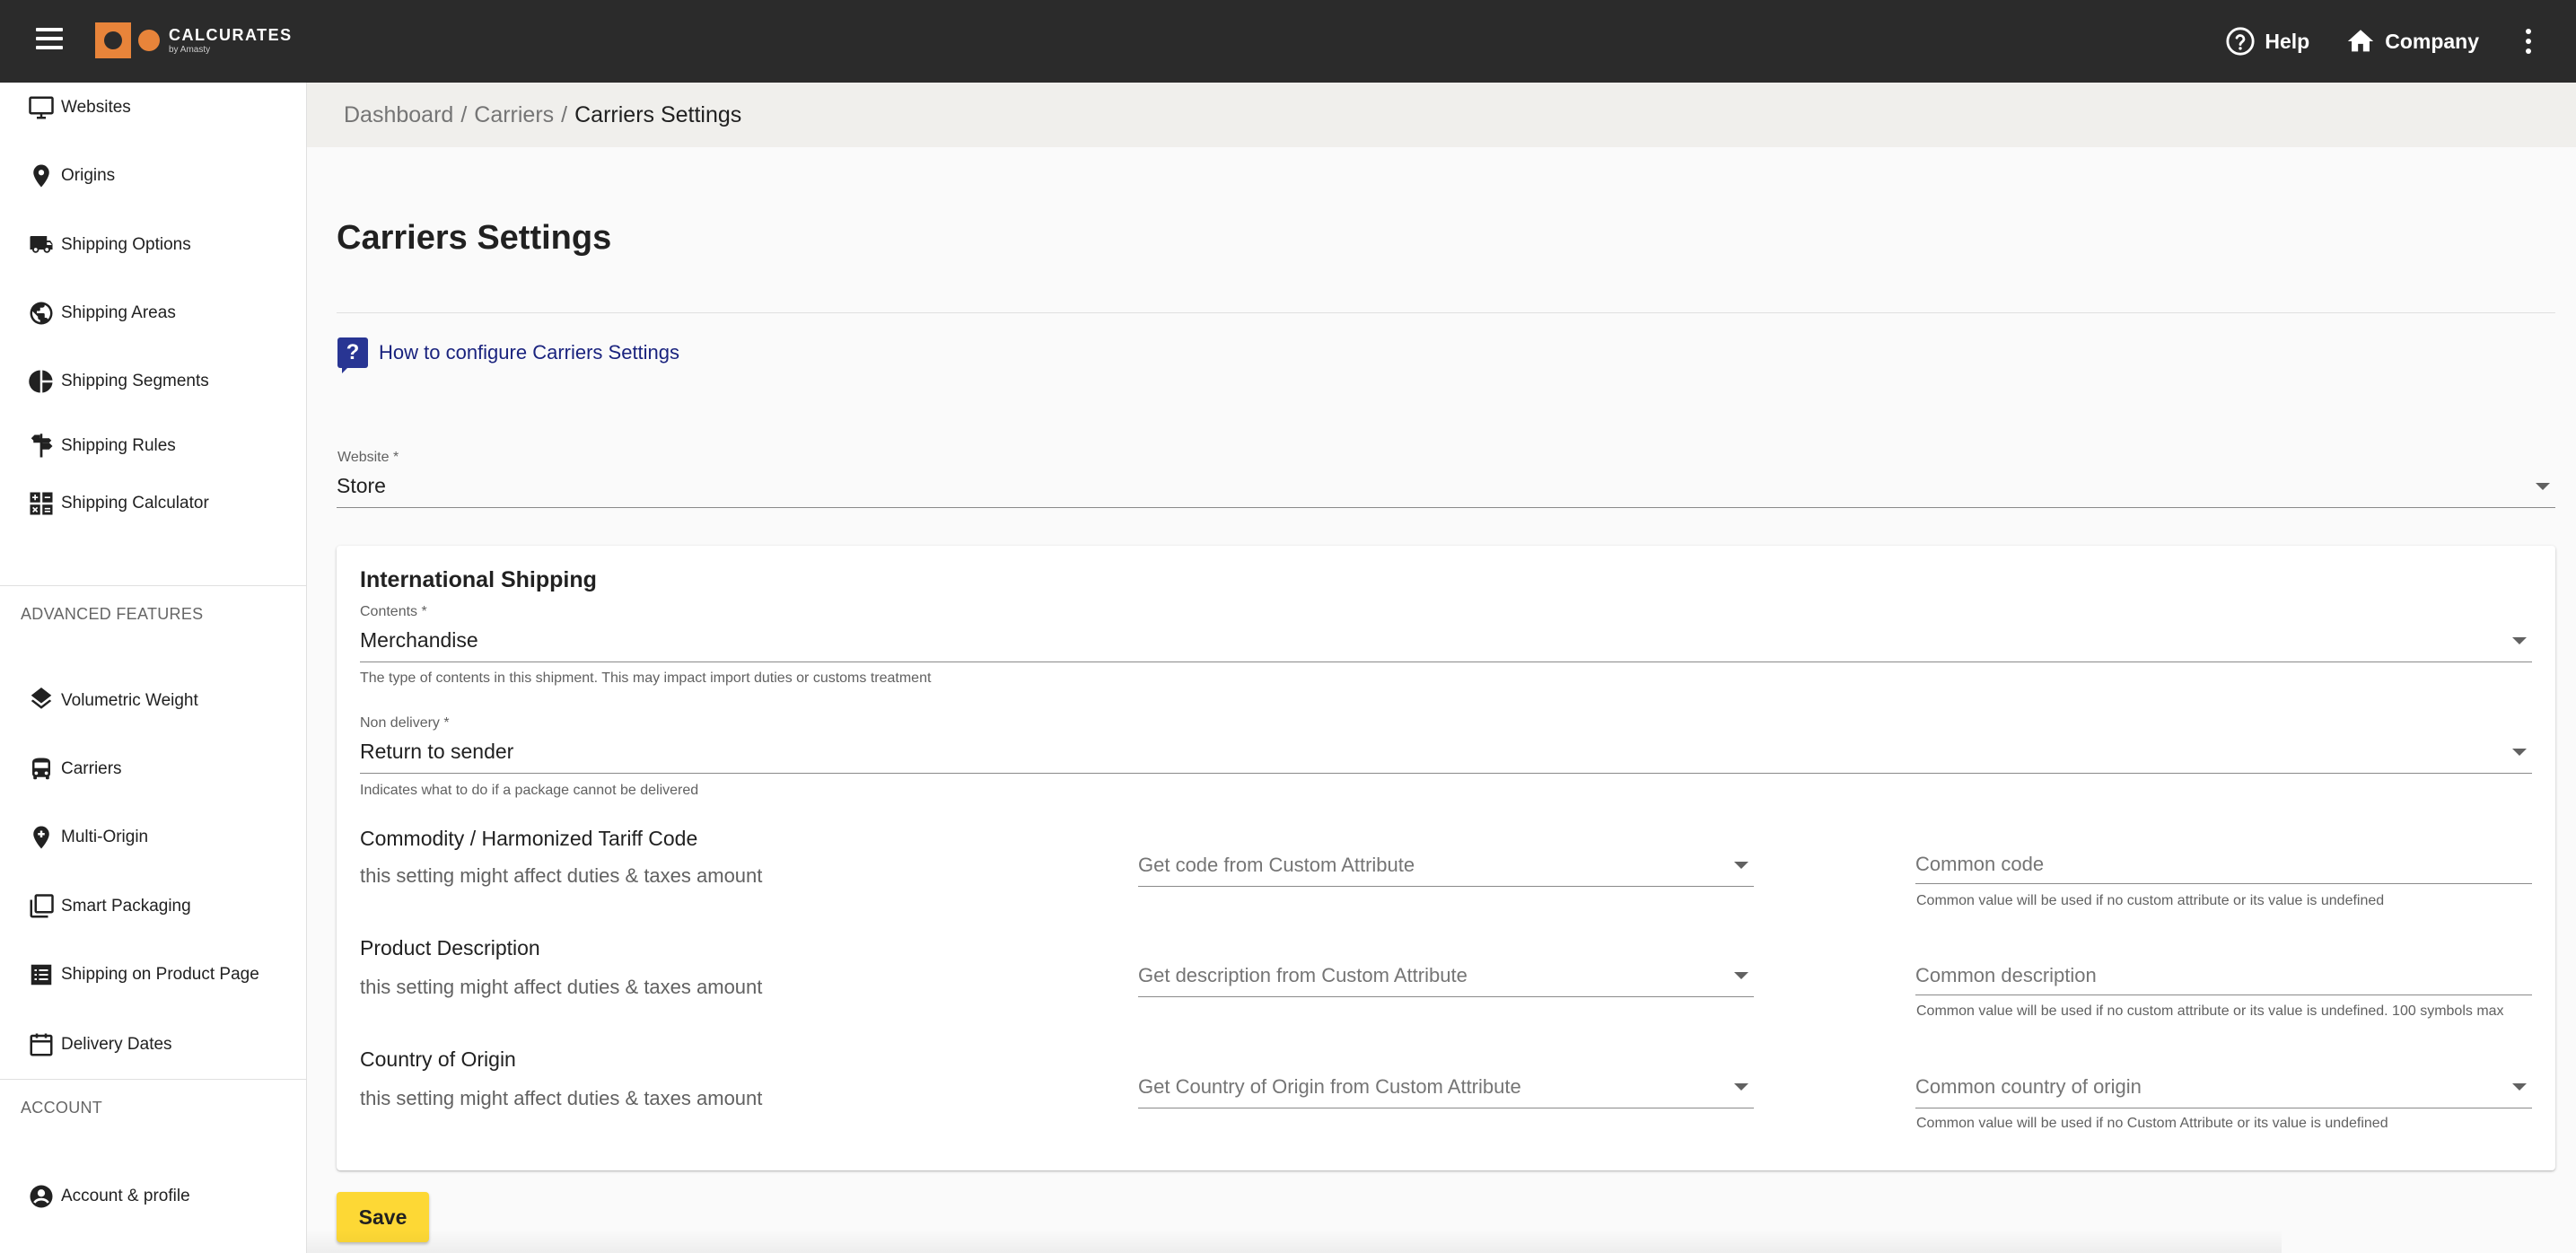  I want to click on calculator-icon, so click(41, 503).